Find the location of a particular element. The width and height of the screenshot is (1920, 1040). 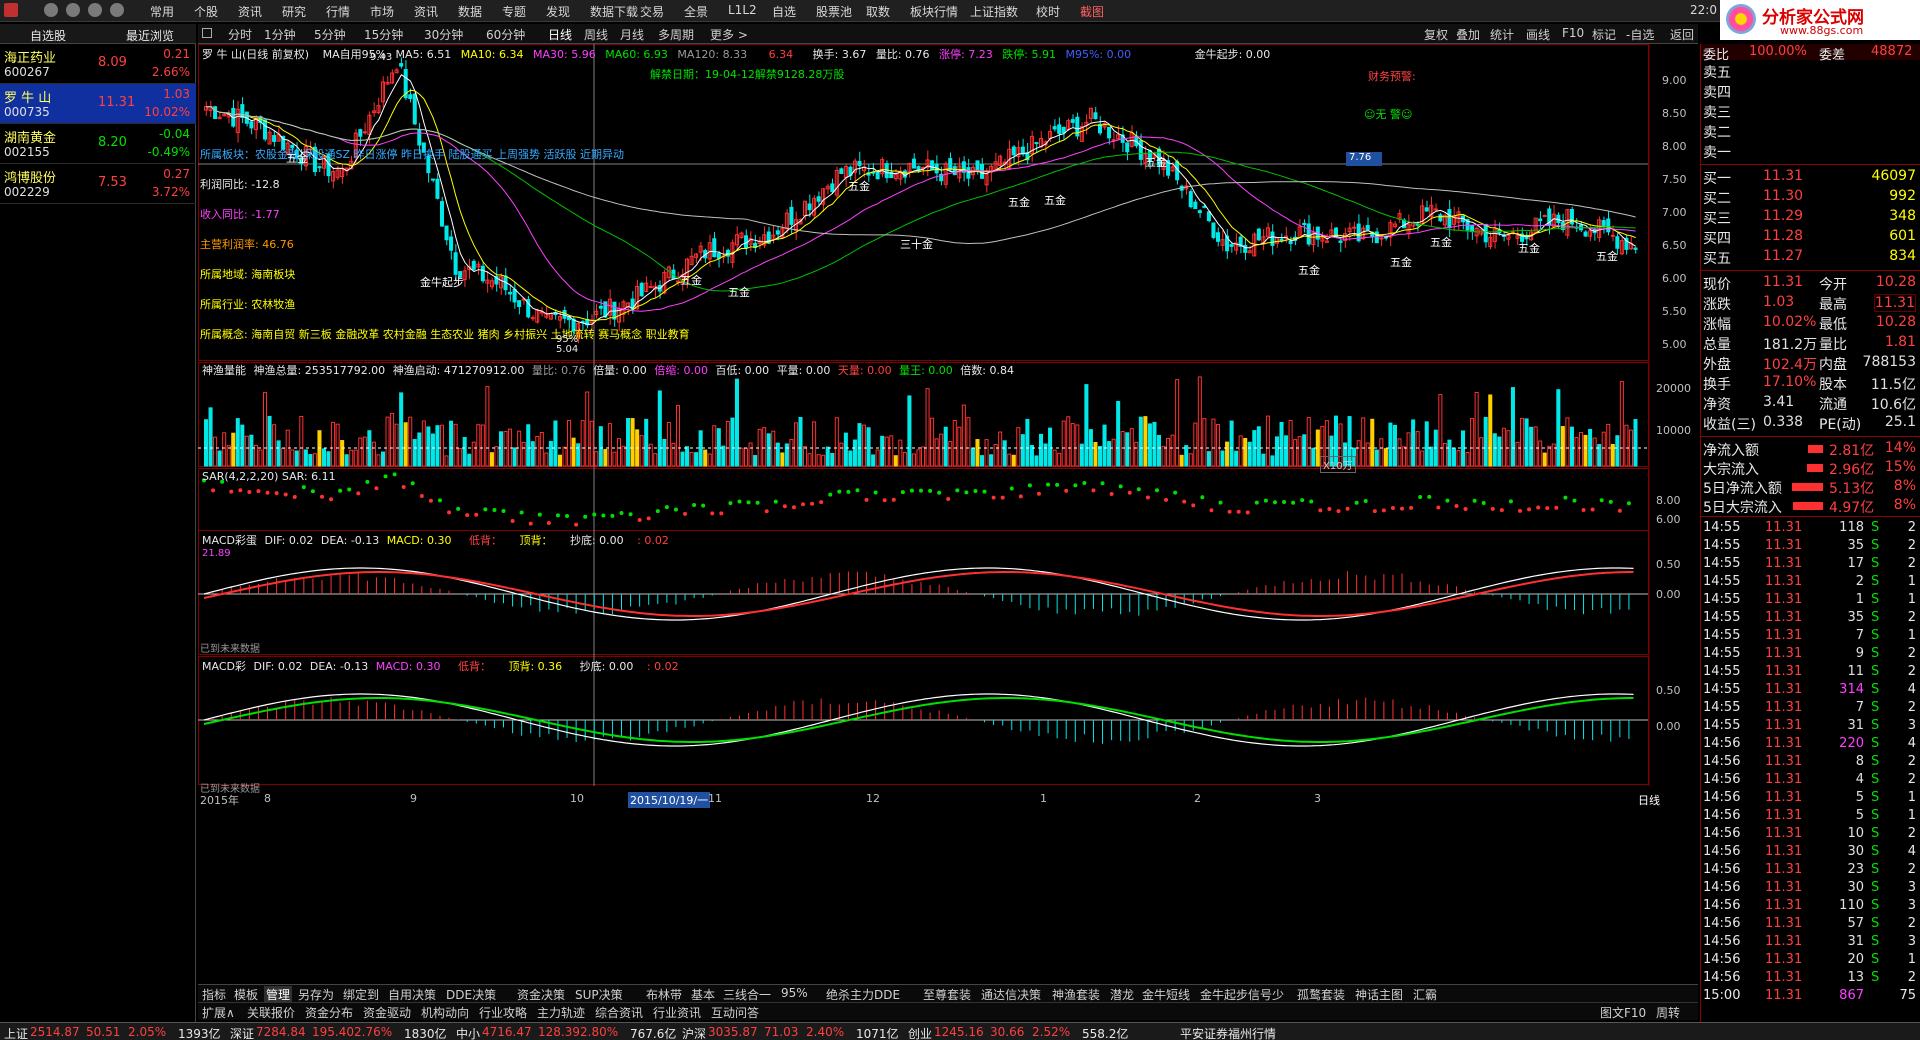

indicator-tab-18: 金牛短线 is located at coordinates (1166, 994).